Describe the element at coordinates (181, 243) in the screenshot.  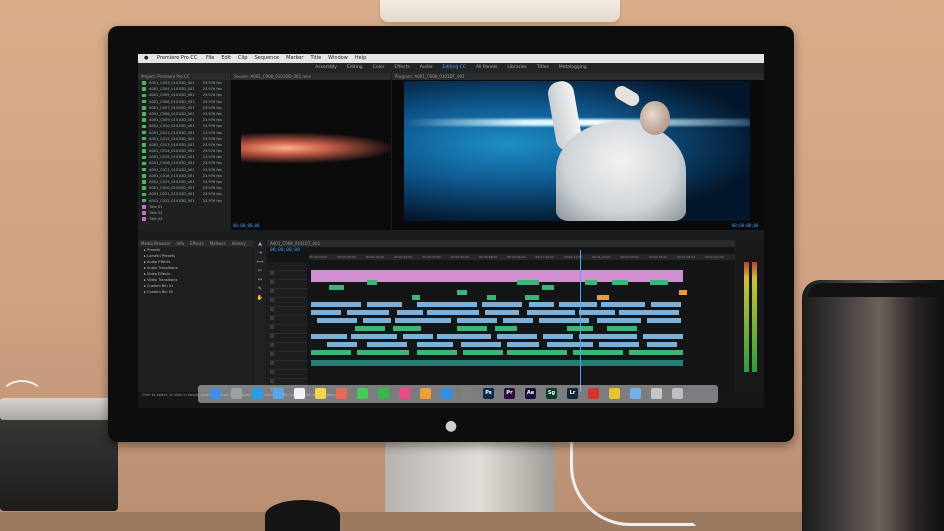
I see `effects-tab: Info` at that location.